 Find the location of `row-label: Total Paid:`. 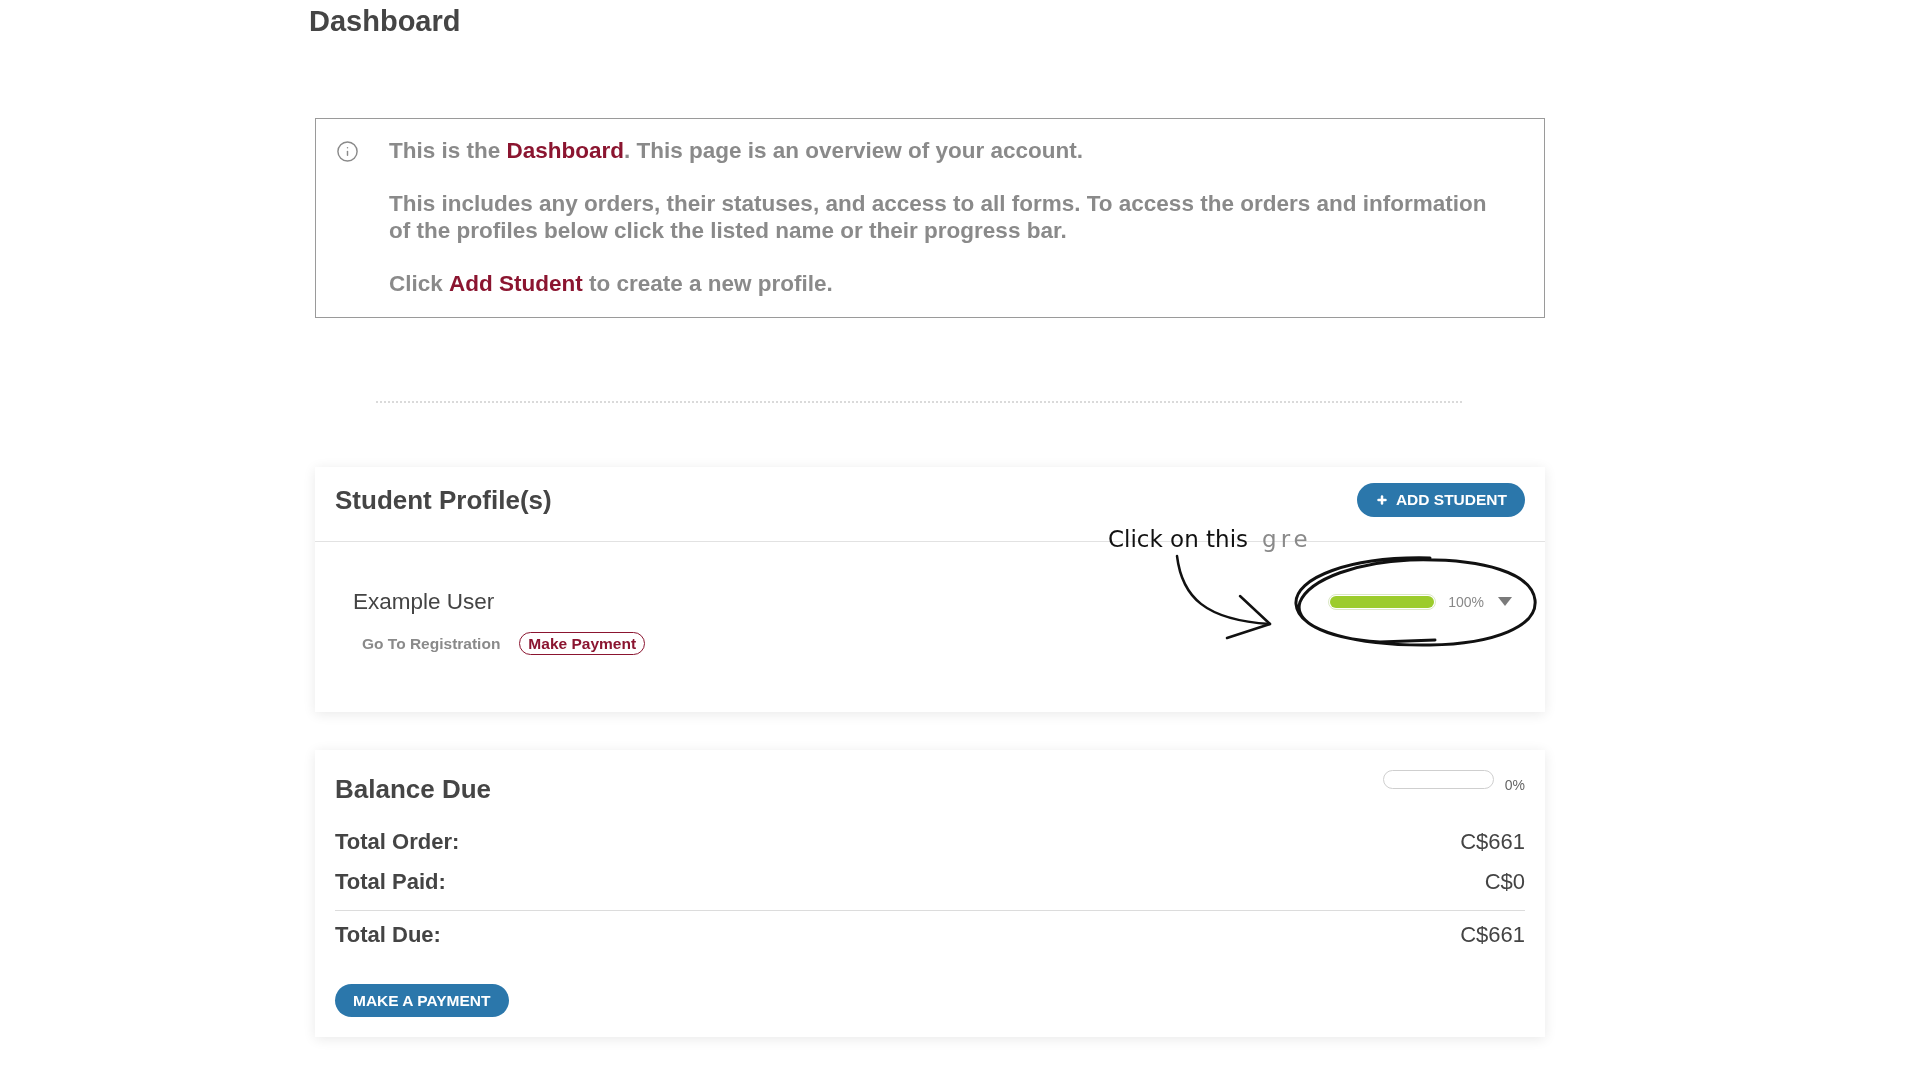

row-label: Total Paid: is located at coordinates (390, 882).